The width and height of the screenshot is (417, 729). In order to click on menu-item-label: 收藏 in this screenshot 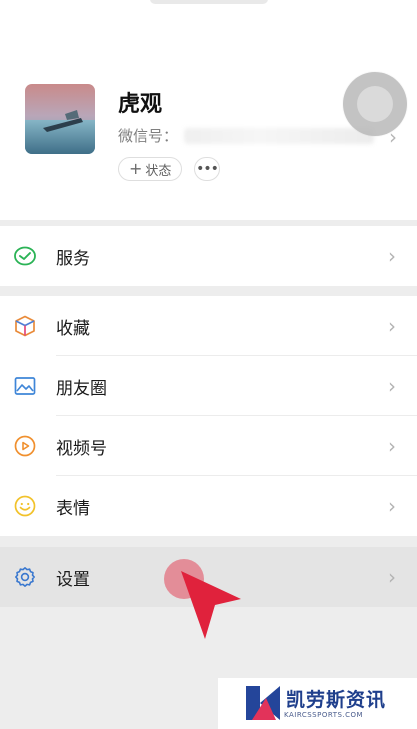, I will do `click(73, 328)`.